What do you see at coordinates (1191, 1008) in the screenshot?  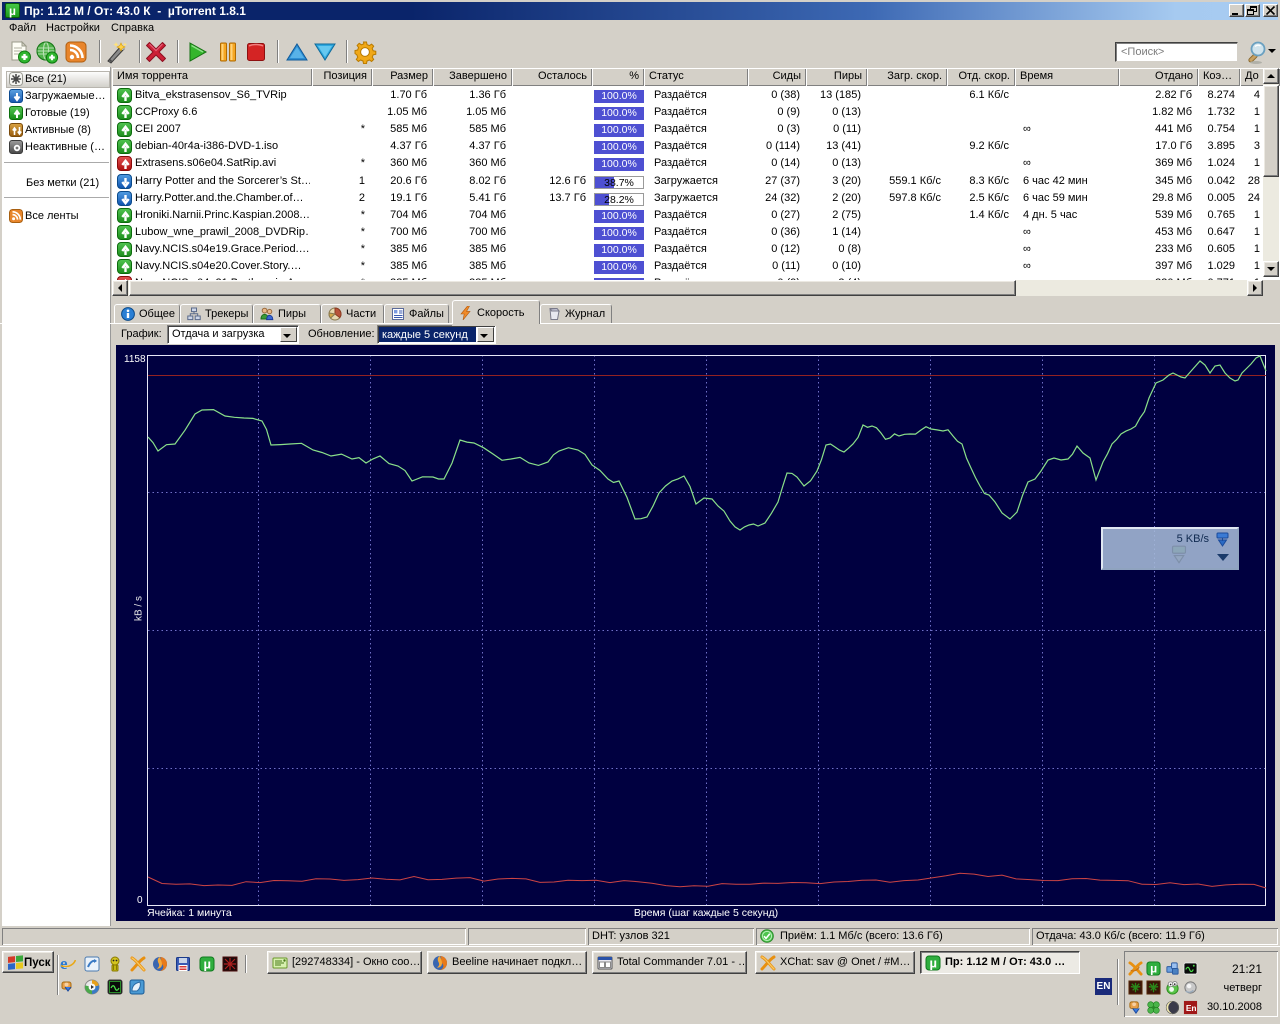 I see `svg-text: En` at bounding box center [1191, 1008].